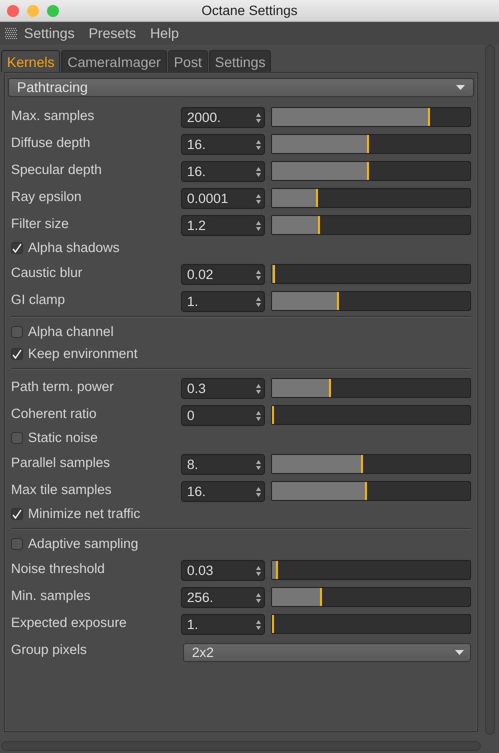  I want to click on checkbox-label: Alpha shadows, so click(74, 248).